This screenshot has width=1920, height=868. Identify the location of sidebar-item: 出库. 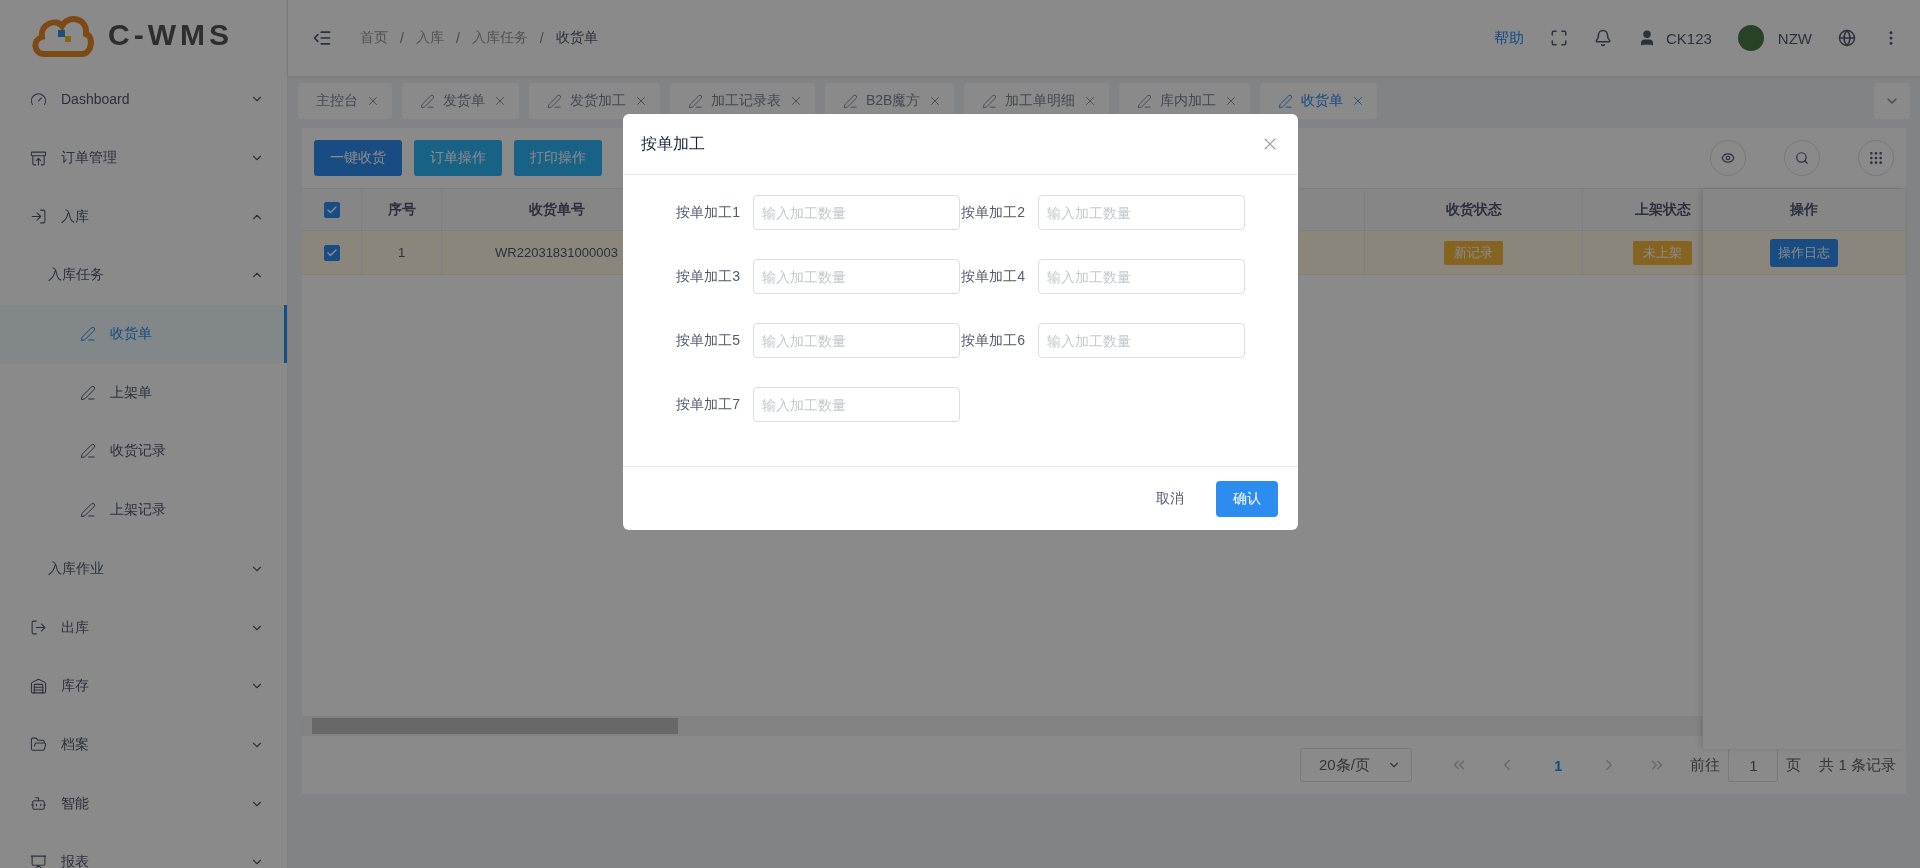
(143, 627).